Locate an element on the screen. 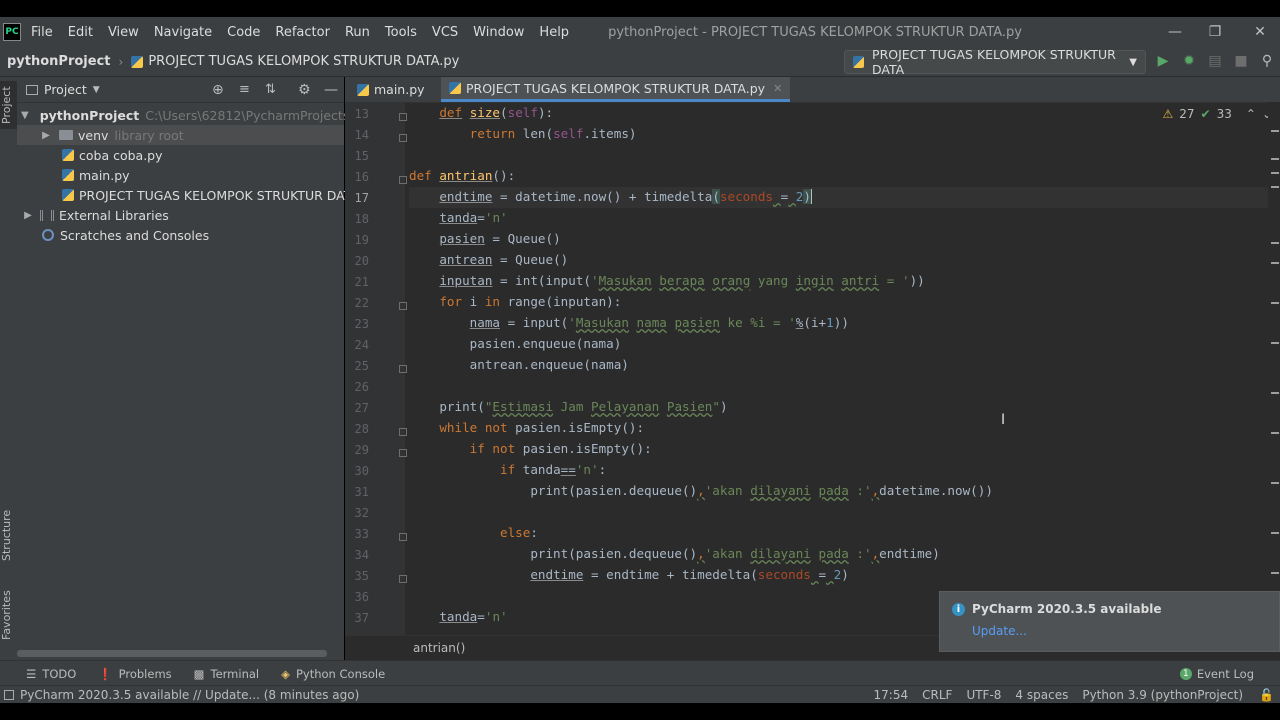 This screenshot has height=720, width=1280. python-interpreter: Python 3.9 (pythonProject) is located at coordinates (1162, 695).